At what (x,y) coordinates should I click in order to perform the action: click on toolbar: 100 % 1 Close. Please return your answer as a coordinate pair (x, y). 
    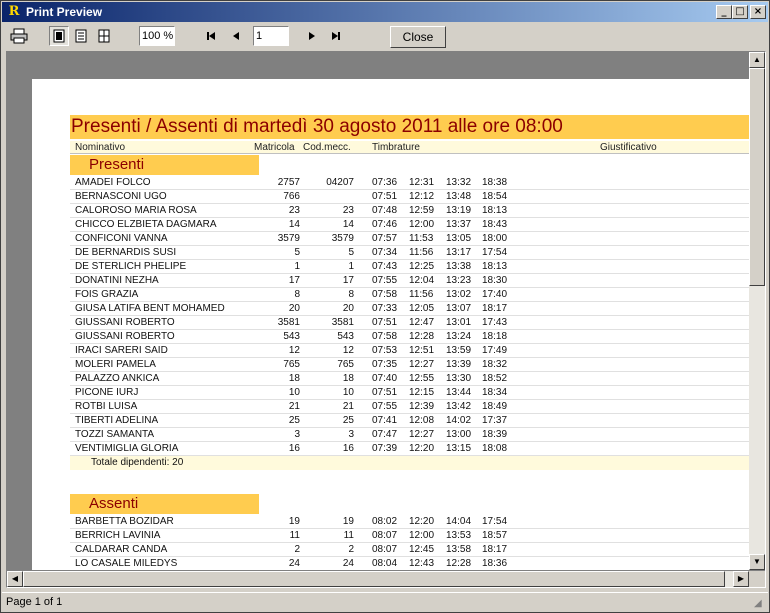
    Looking at the image, I should click on (385, 37).